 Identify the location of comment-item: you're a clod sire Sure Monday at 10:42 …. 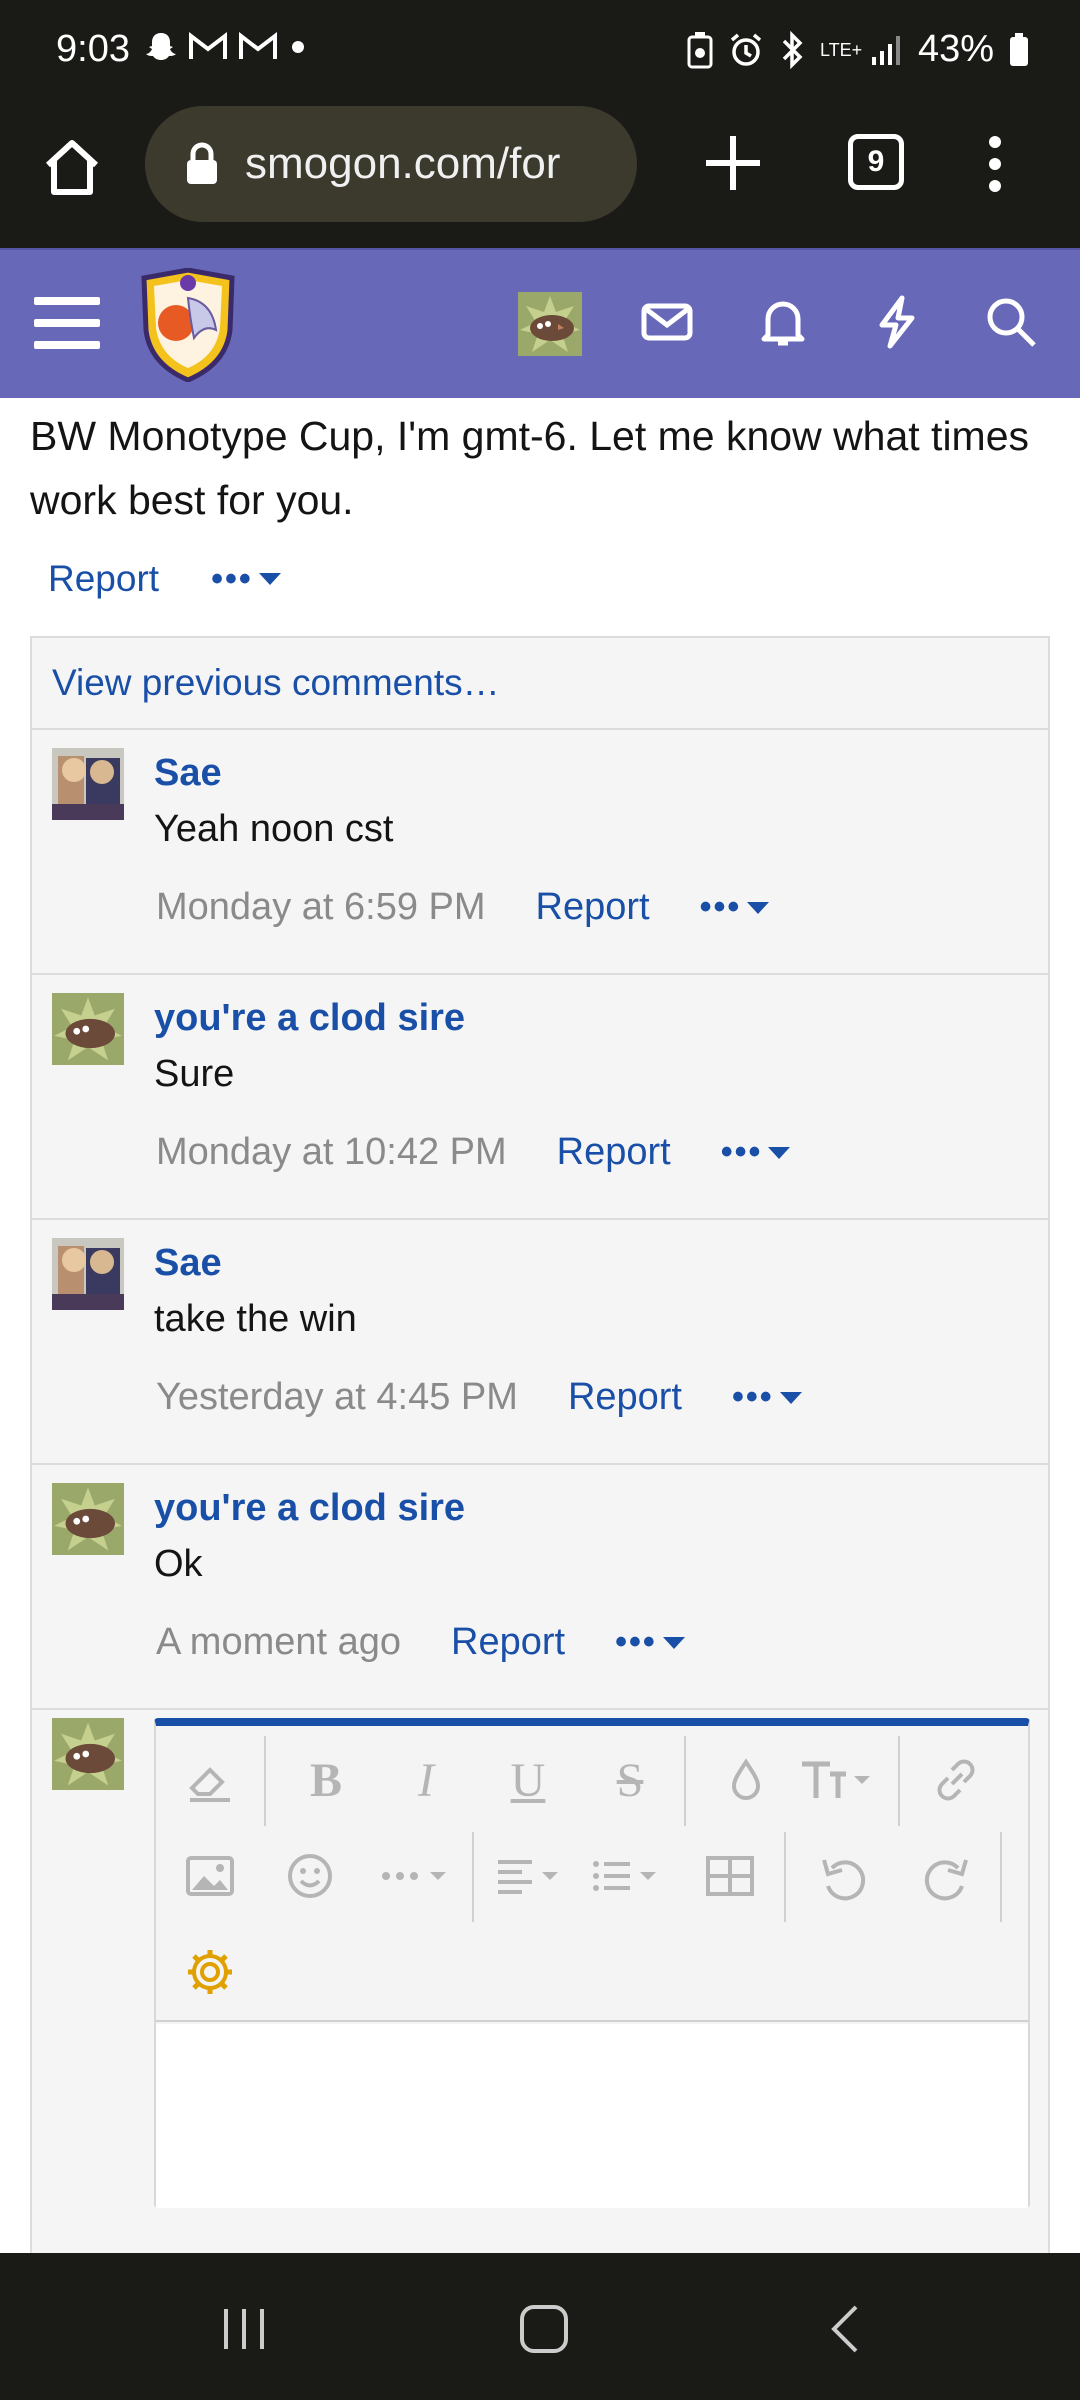
(540, 1097).